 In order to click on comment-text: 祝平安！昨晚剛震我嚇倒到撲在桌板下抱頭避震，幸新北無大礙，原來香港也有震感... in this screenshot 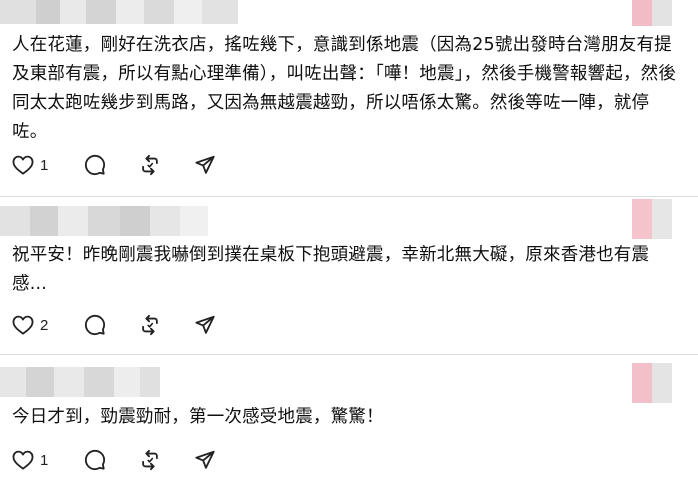, I will do `click(331, 269)`.